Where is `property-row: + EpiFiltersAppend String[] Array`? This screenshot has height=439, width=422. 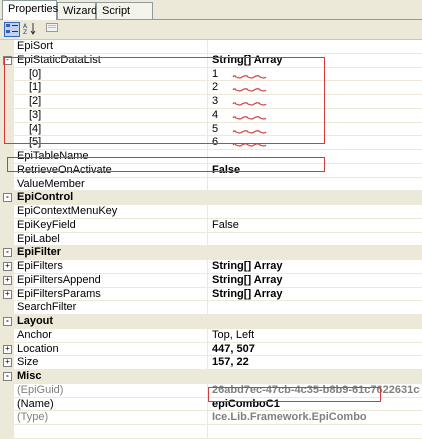 property-row: + EpiFiltersAppend String[] Array is located at coordinates (211, 280).